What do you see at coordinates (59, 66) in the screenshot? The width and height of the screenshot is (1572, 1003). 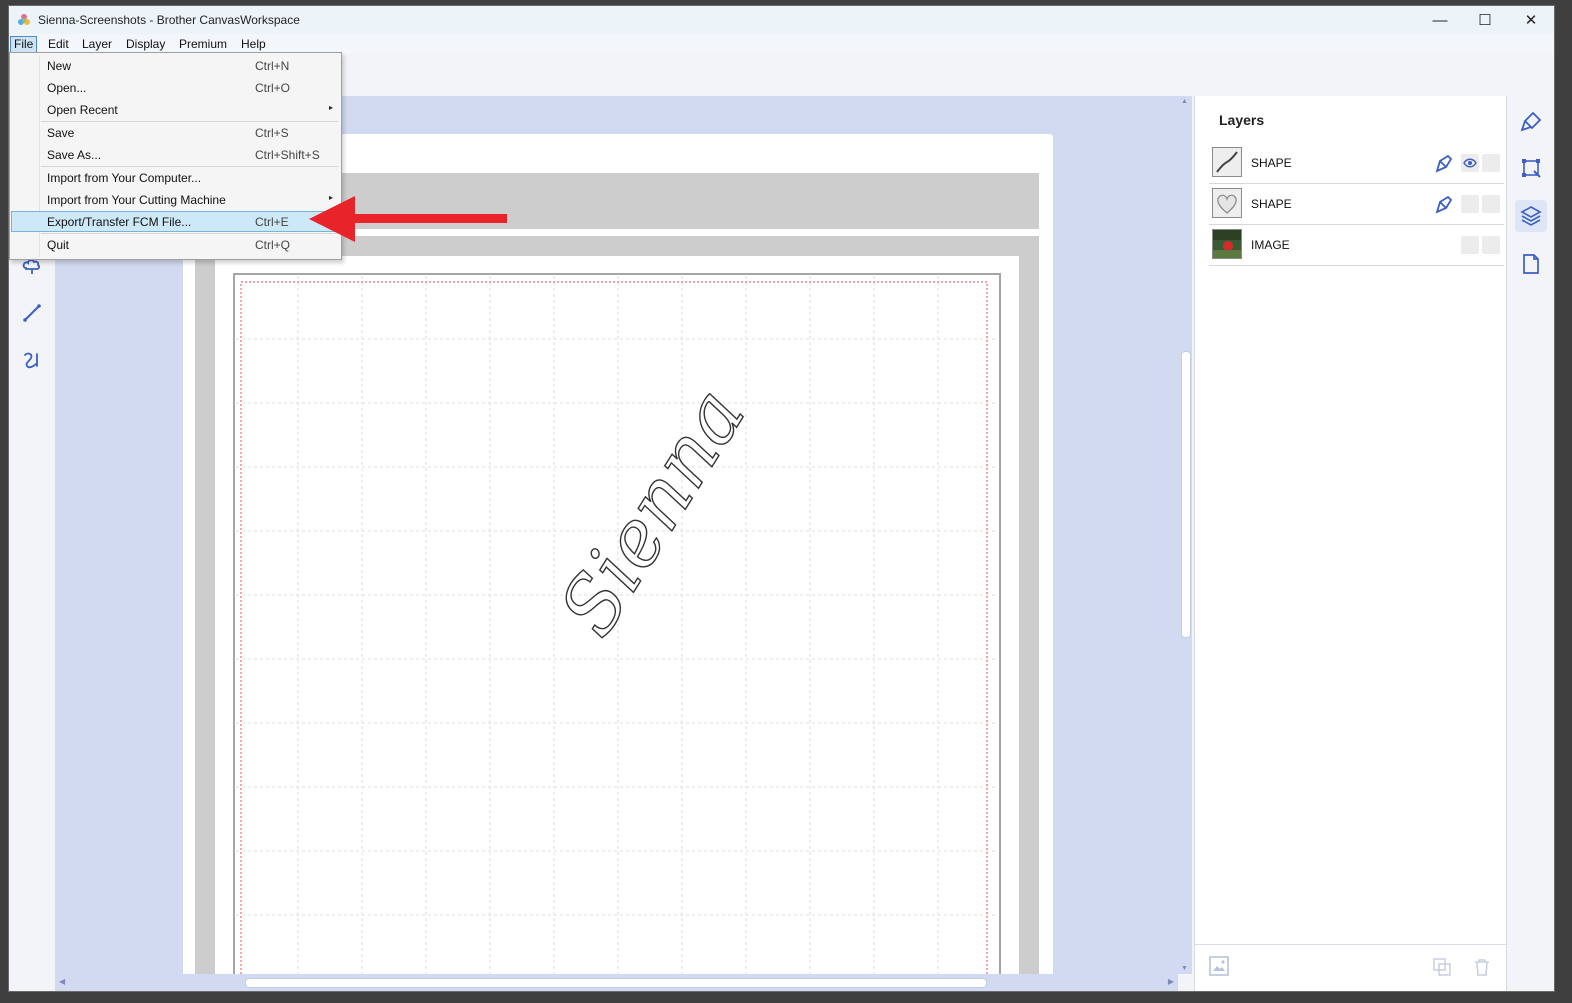 I see `menu-item-label: New` at bounding box center [59, 66].